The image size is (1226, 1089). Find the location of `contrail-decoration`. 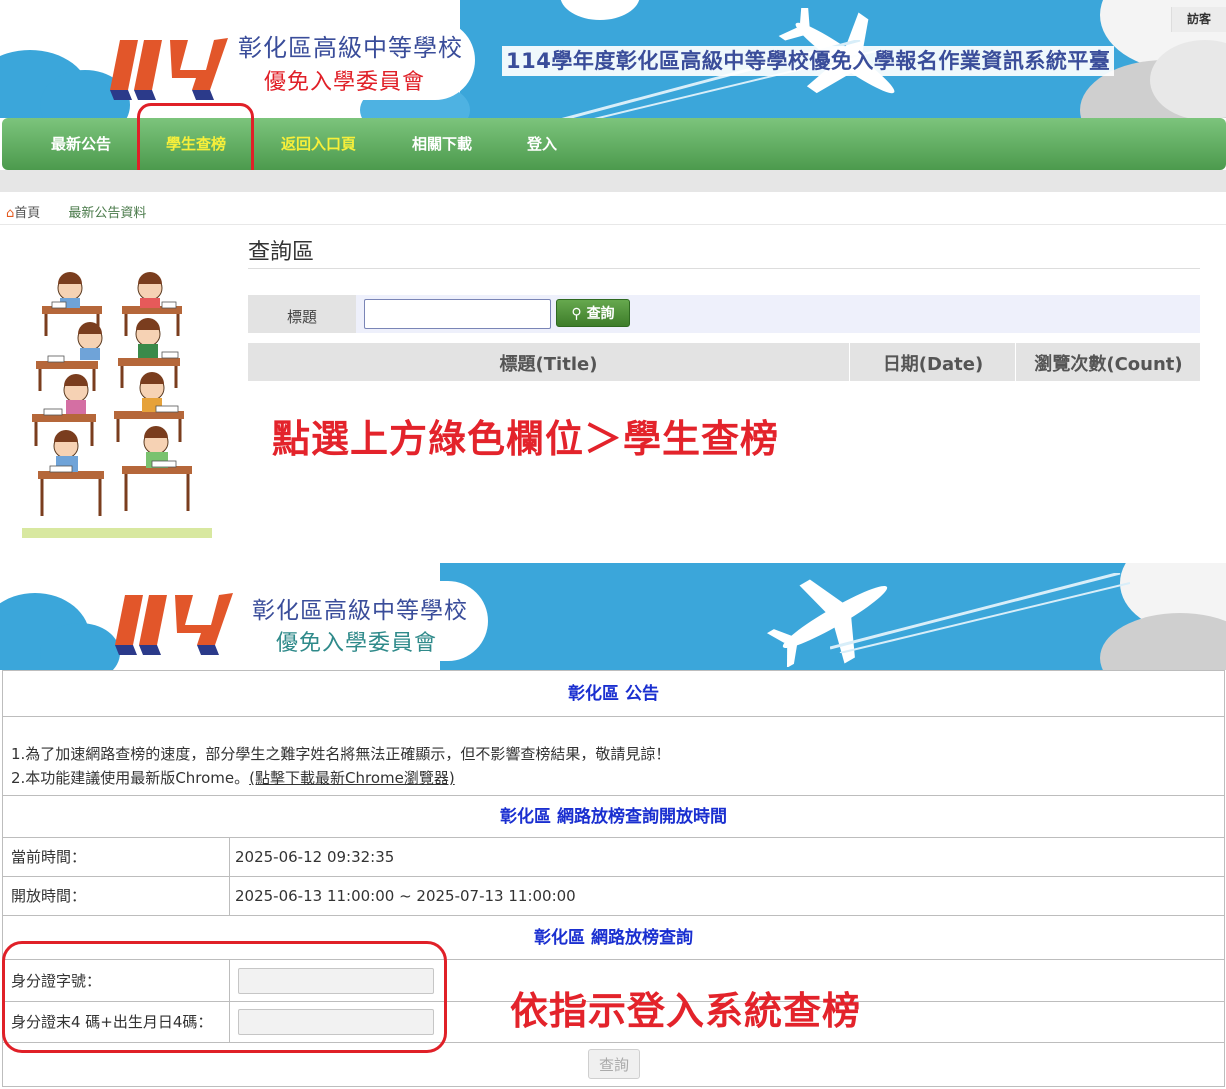

contrail-decoration is located at coordinates (980, 613).